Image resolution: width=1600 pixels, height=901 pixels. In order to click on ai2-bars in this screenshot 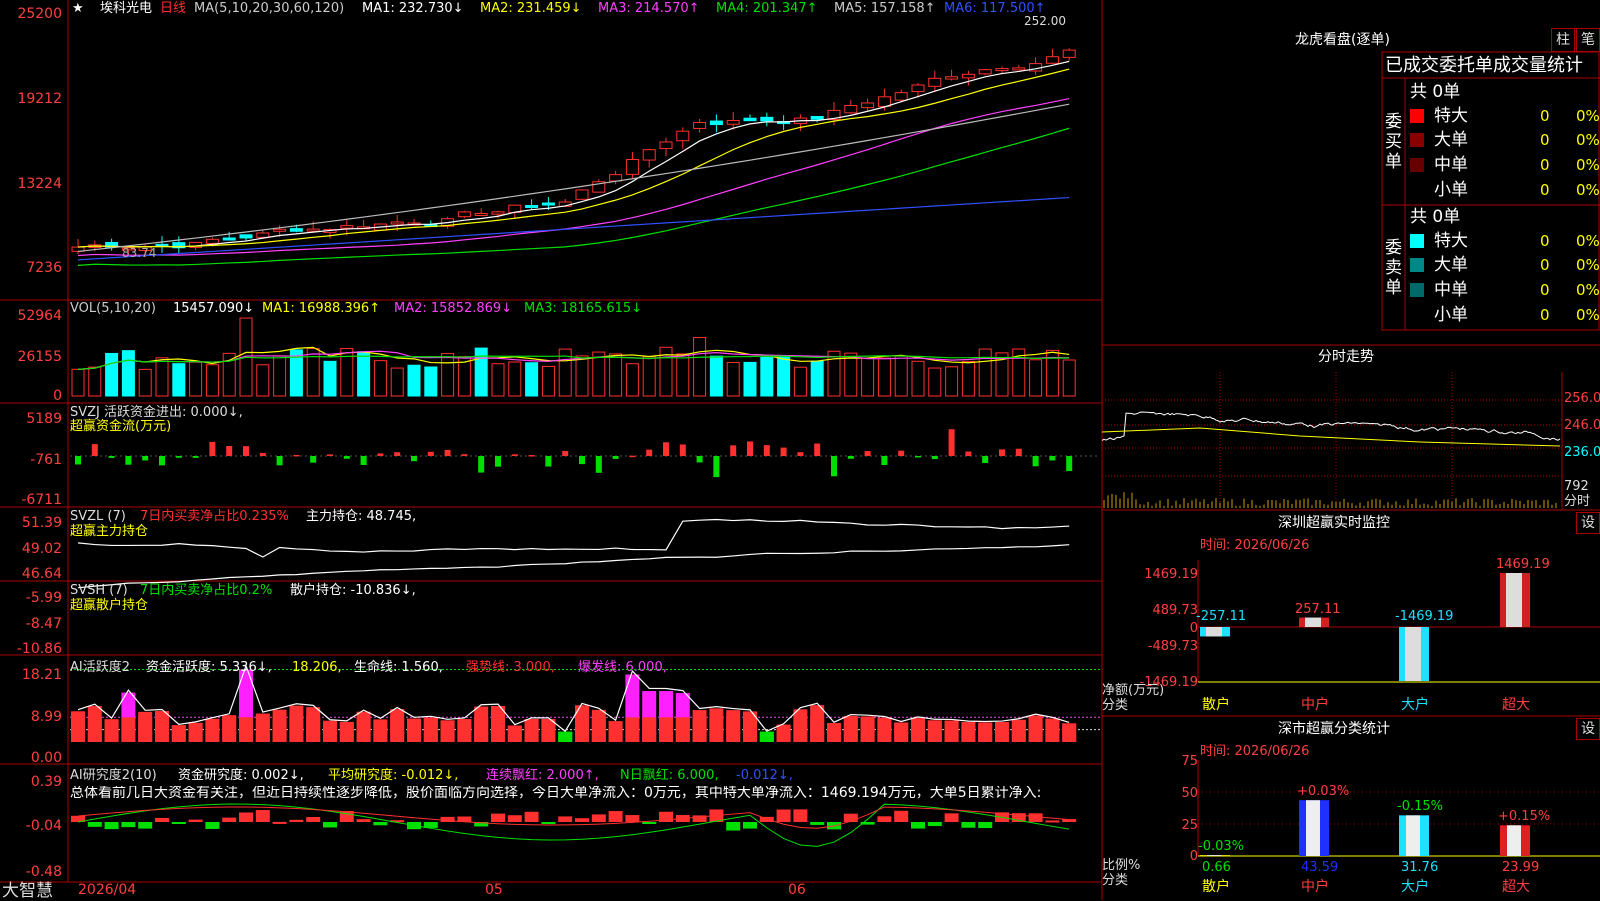, I will do `click(574, 820)`.